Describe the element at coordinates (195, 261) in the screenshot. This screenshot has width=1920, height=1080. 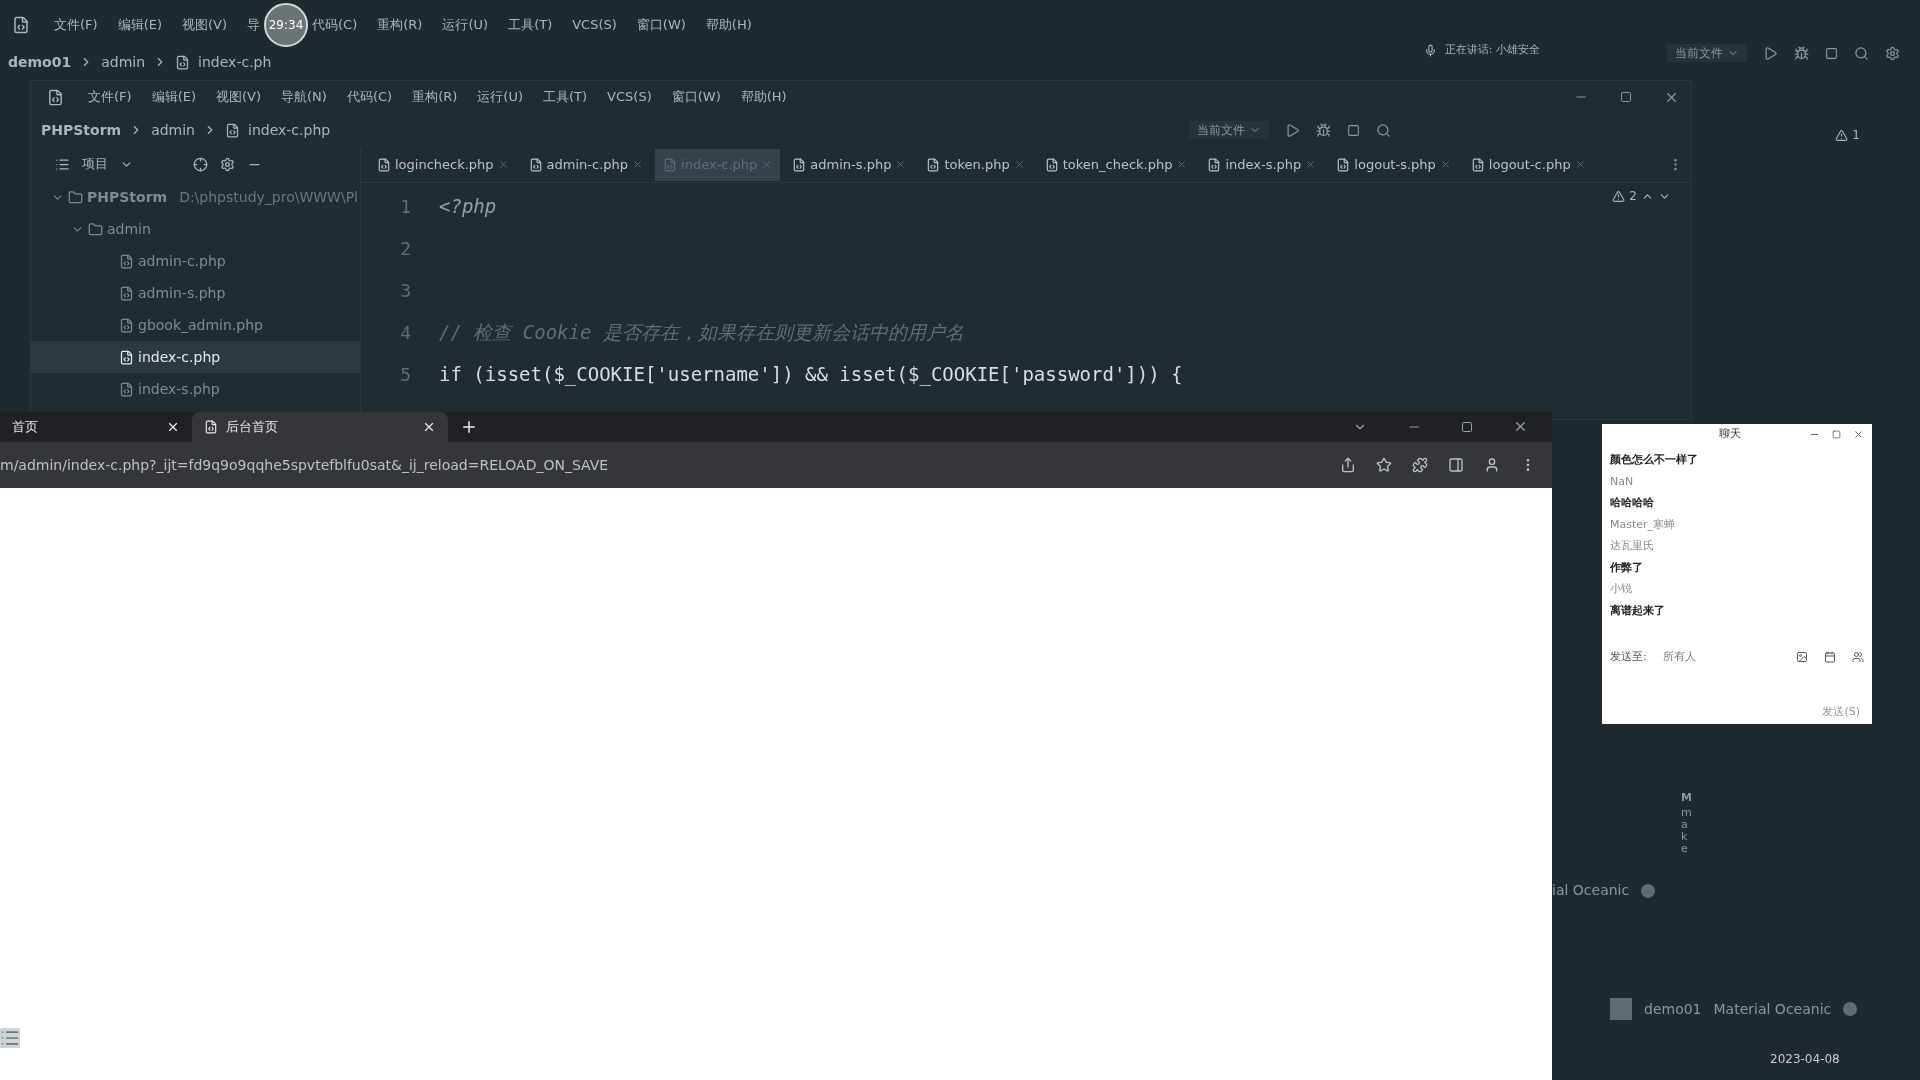
I see `tree-row: admin-c.php` at that location.